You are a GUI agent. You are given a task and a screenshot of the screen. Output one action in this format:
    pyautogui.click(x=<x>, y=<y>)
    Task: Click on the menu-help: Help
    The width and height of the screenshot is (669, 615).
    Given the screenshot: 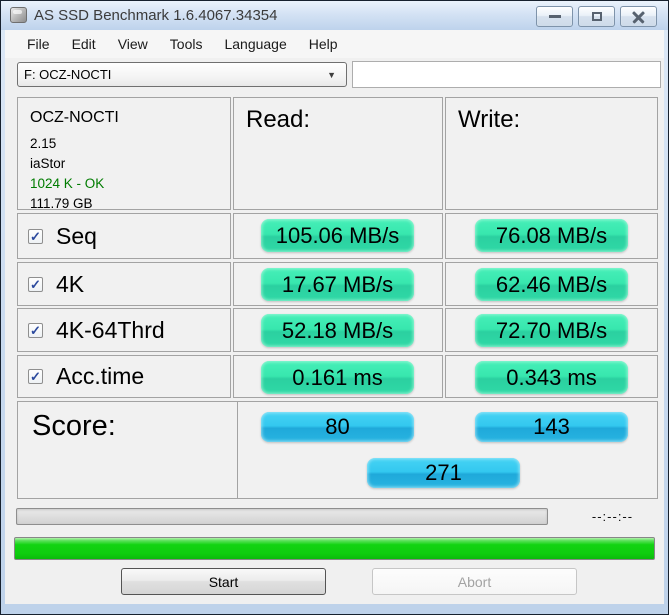 What is the action you would take?
    pyautogui.click(x=323, y=44)
    